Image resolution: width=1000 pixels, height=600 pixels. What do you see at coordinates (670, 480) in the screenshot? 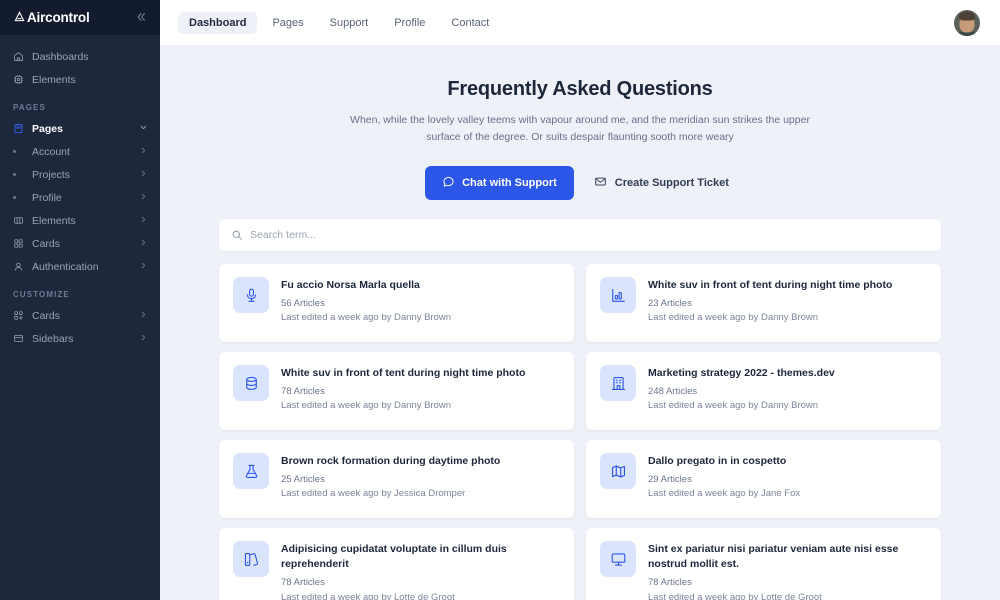
I see `faq-card-count: 29 Articles` at bounding box center [670, 480].